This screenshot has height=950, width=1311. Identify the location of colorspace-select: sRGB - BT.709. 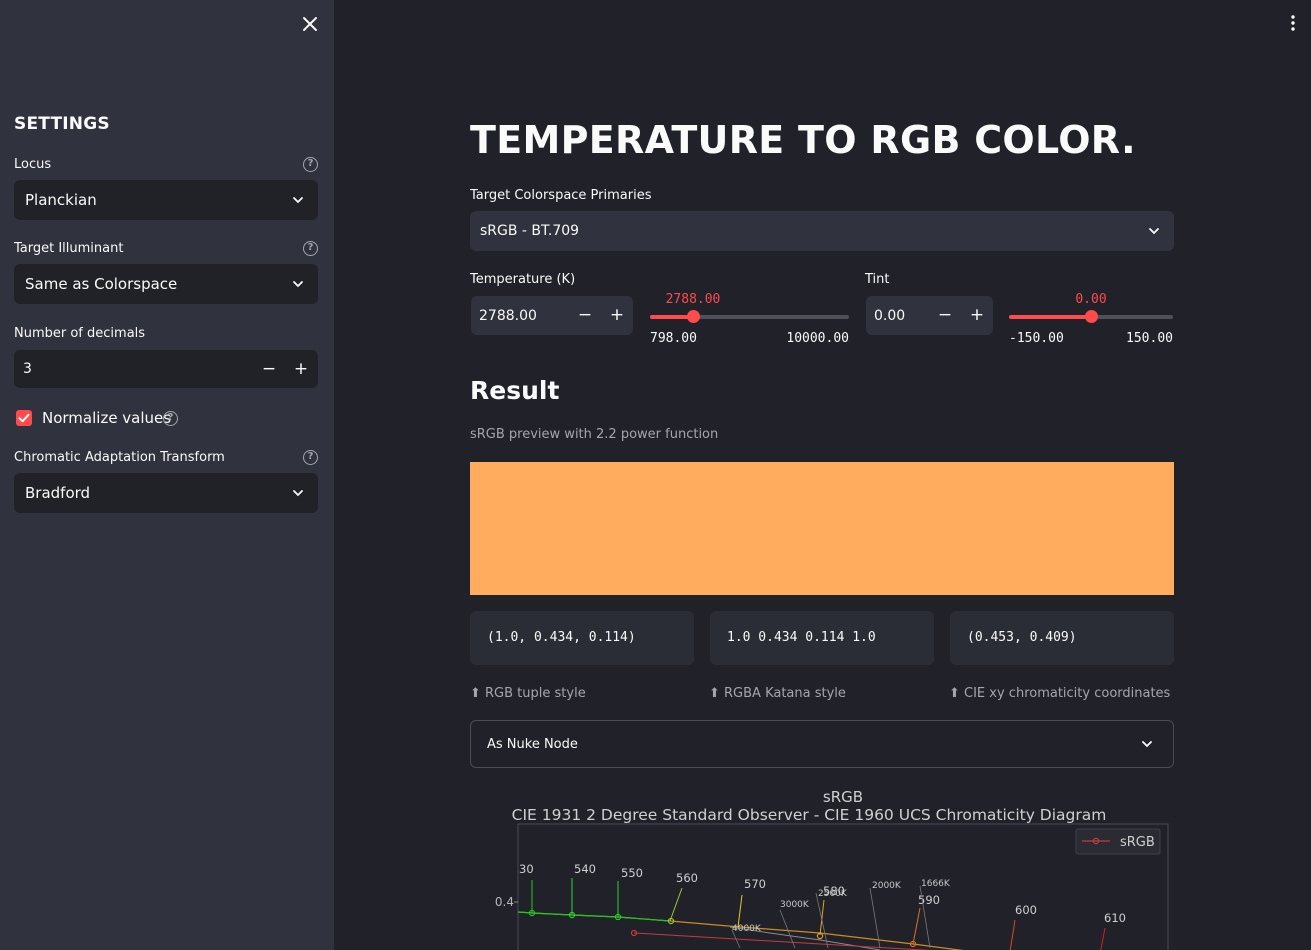
(822, 231).